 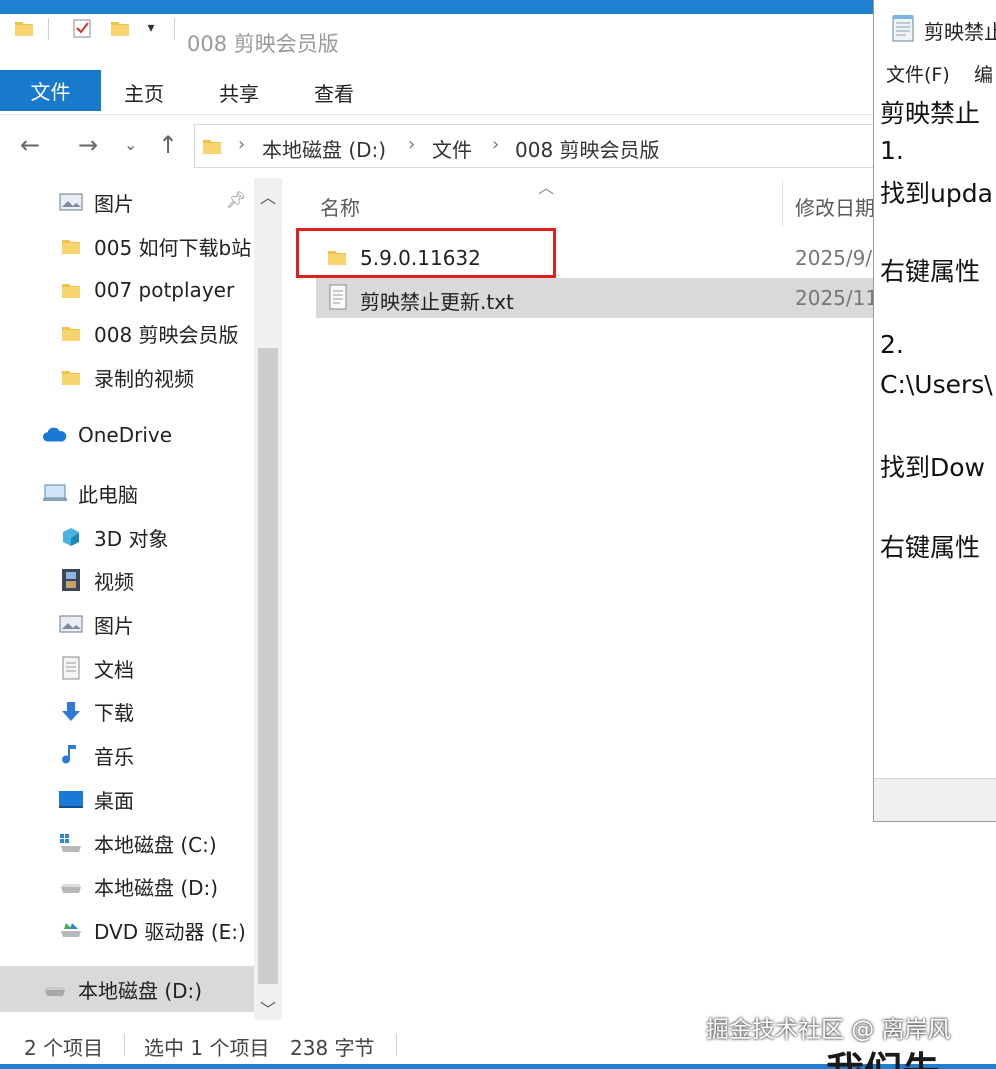 What do you see at coordinates (268, 196) in the screenshot?
I see `scroll-up-arrow-icon: ︿` at bounding box center [268, 196].